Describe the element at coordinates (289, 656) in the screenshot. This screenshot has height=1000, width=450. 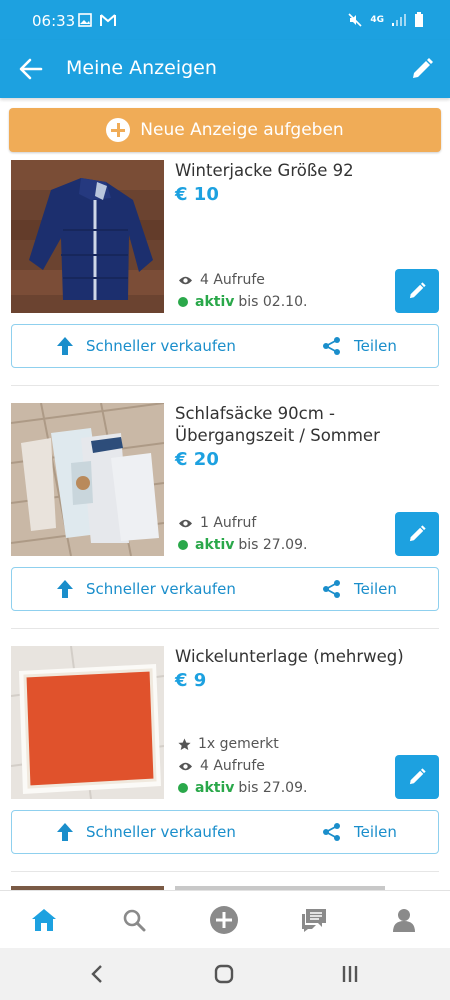
I see `listing-title: Wickelunterlage (mehrweg)` at that location.